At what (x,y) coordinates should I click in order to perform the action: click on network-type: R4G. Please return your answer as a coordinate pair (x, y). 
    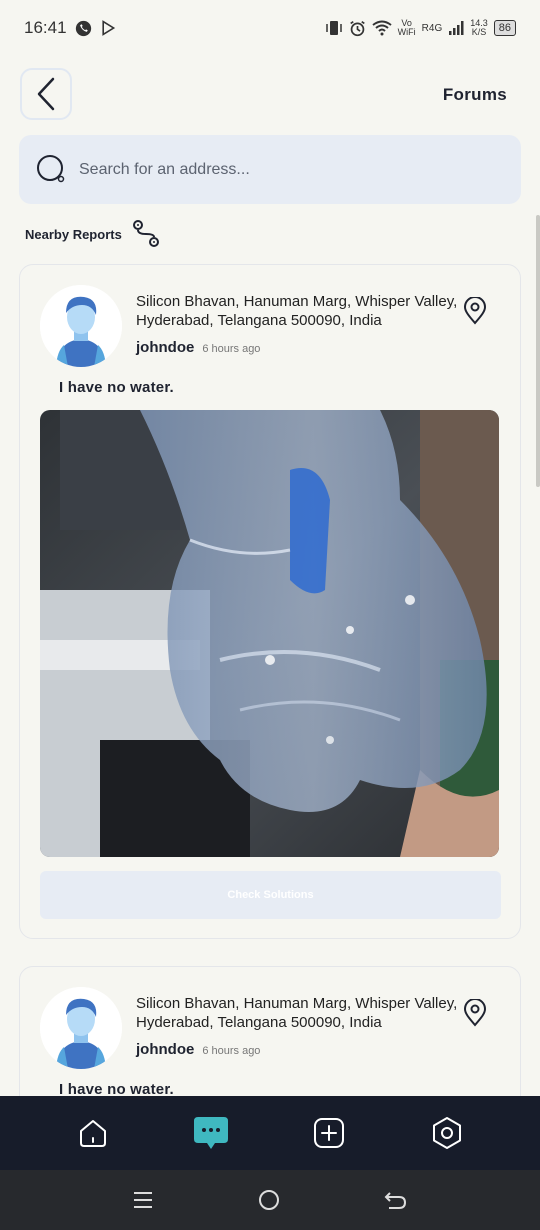
    Looking at the image, I should click on (432, 28).